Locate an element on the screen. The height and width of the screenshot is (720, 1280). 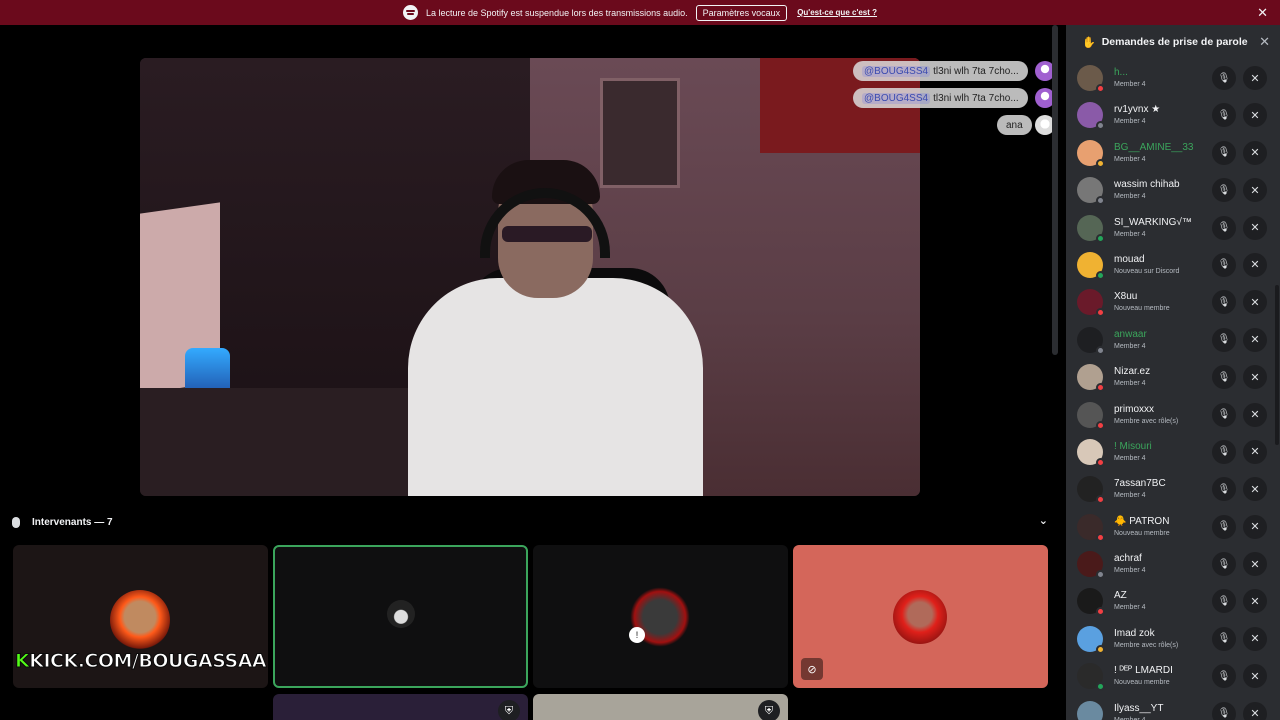
speakers-header: Intervenants — 7 ⌄ is located at coordinates (532, 522).